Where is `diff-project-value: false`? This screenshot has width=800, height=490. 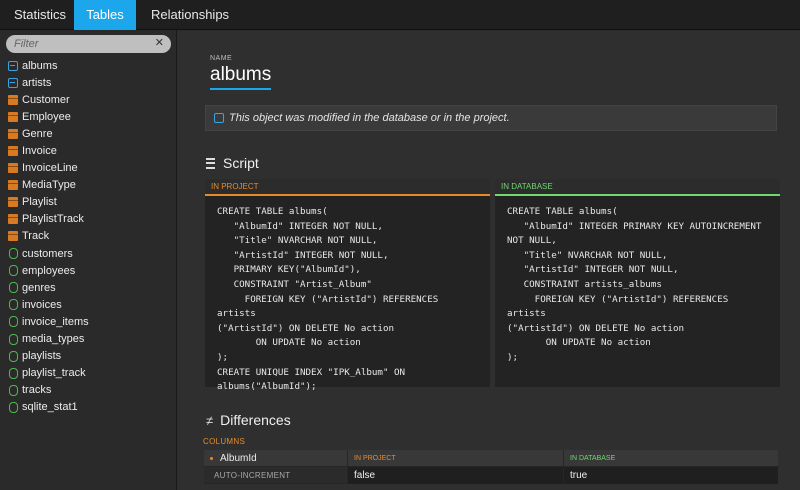
diff-project-value: false is located at coordinates (455, 475).